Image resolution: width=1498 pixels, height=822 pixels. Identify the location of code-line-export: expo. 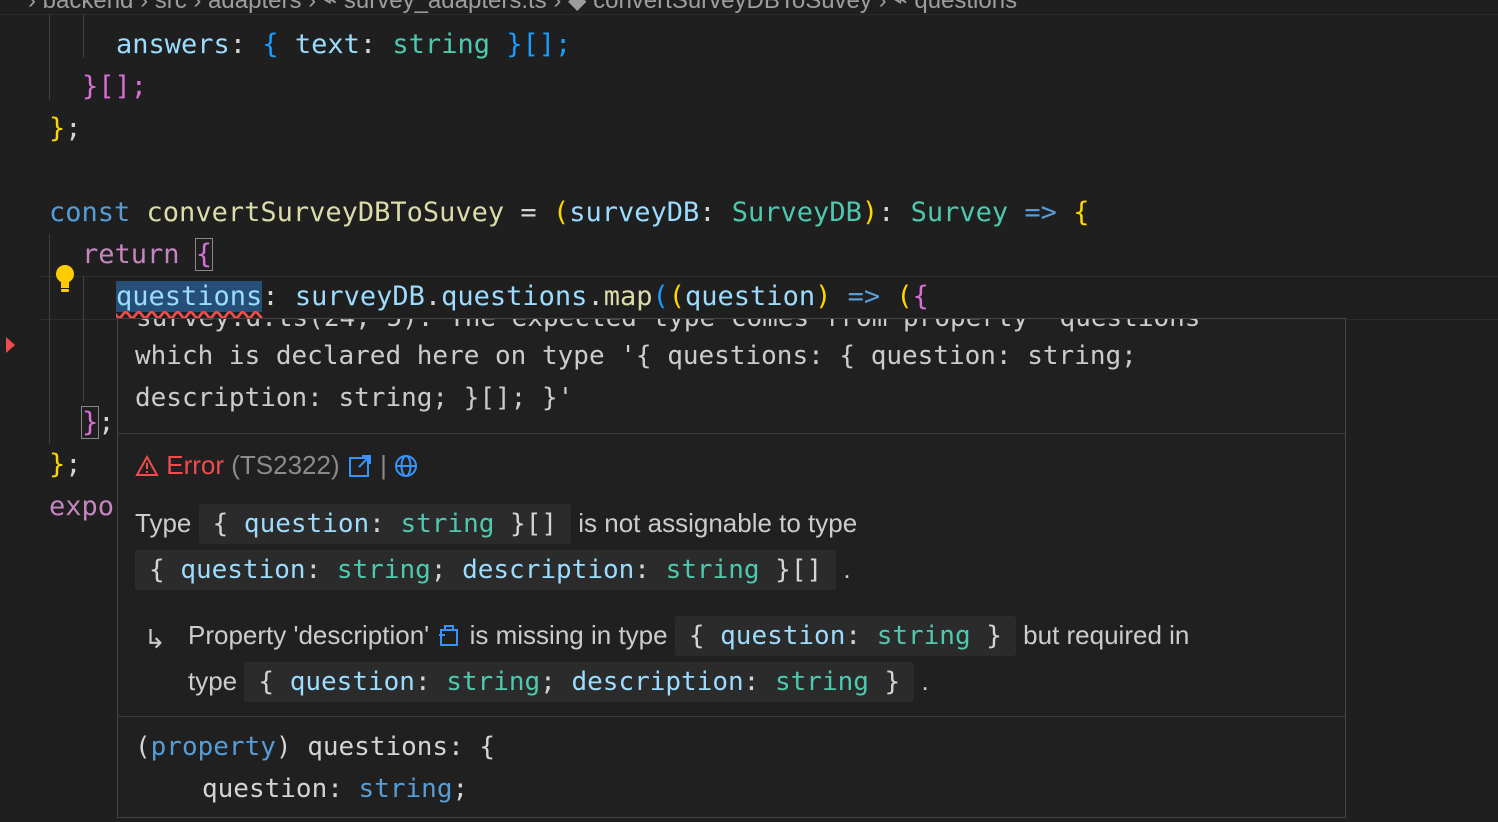
(82, 506).